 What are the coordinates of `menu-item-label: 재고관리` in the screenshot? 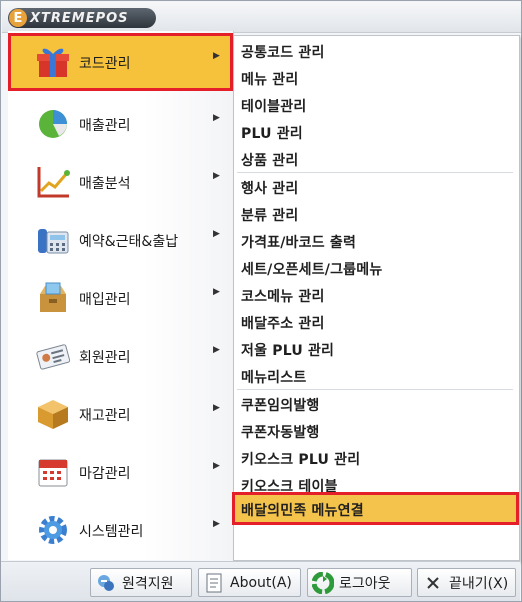 It's located at (105, 416).